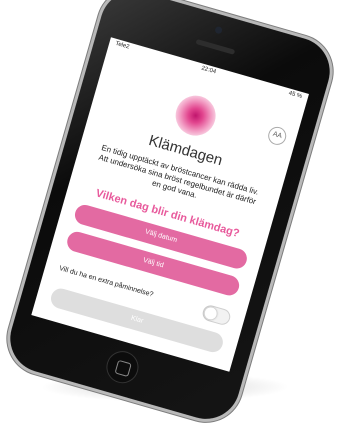 The width and height of the screenshot is (340, 427). What do you see at coordinates (208, 70) in the screenshot?
I see `status-time: 22:04` at bounding box center [208, 70].